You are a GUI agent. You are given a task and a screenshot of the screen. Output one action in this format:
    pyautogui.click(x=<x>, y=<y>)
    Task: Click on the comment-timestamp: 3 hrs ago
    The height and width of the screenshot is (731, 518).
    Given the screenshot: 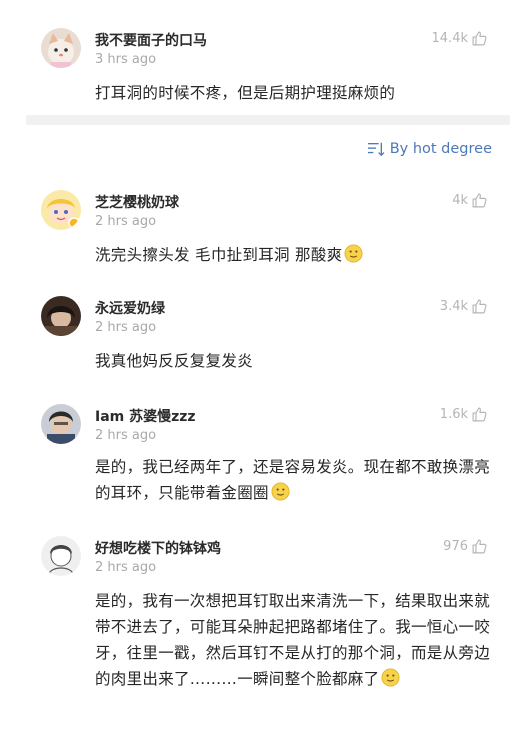 What is the action you would take?
    pyautogui.click(x=126, y=59)
    